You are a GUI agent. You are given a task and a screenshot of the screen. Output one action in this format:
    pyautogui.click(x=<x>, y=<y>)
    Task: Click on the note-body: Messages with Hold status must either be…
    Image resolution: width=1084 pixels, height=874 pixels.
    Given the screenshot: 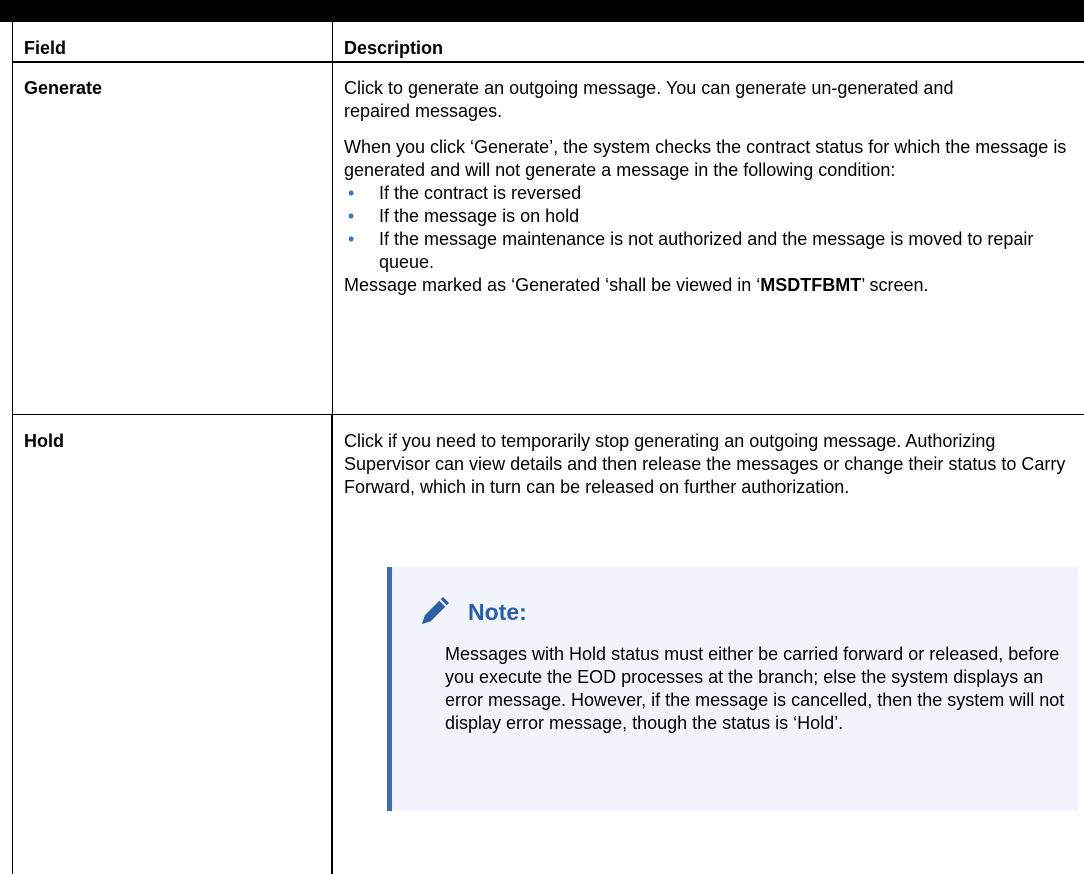 What is the action you would take?
    pyautogui.click(x=755, y=688)
    